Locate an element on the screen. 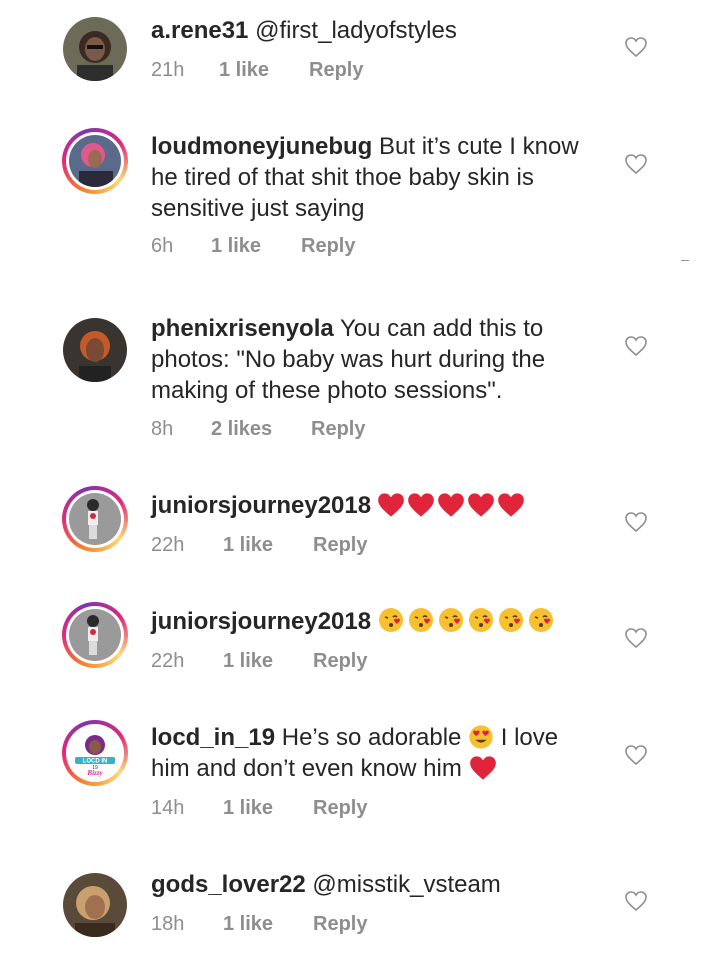  comment-time: 21h is located at coordinates (168, 70).